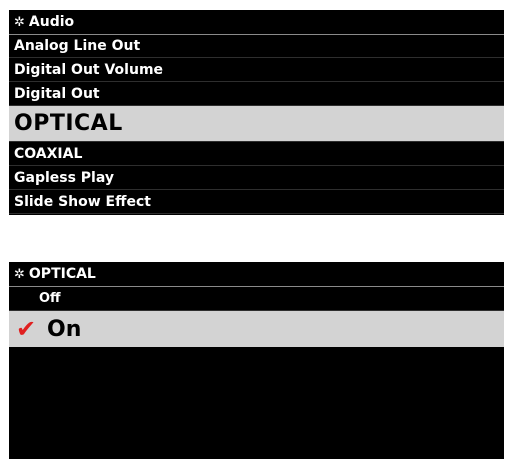  Describe the element at coordinates (57, 93) in the screenshot. I see `menu-item-label: Digital Out` at that location.